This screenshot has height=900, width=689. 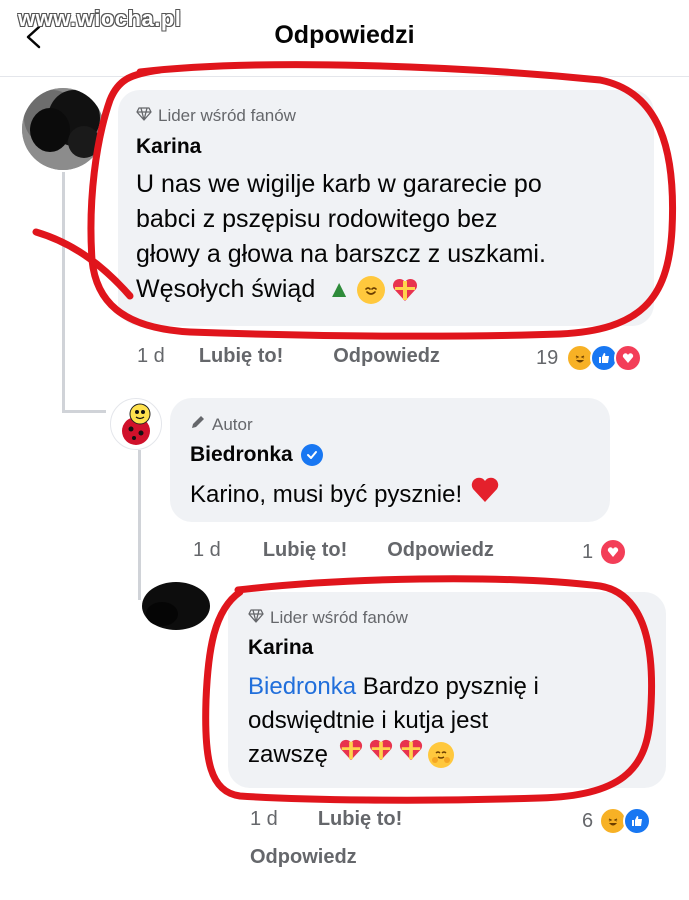 What do you see at coordinates (241, 455) in the screenshot?
I see `comment-author: Biedronka` at bounding box center [241, 455].